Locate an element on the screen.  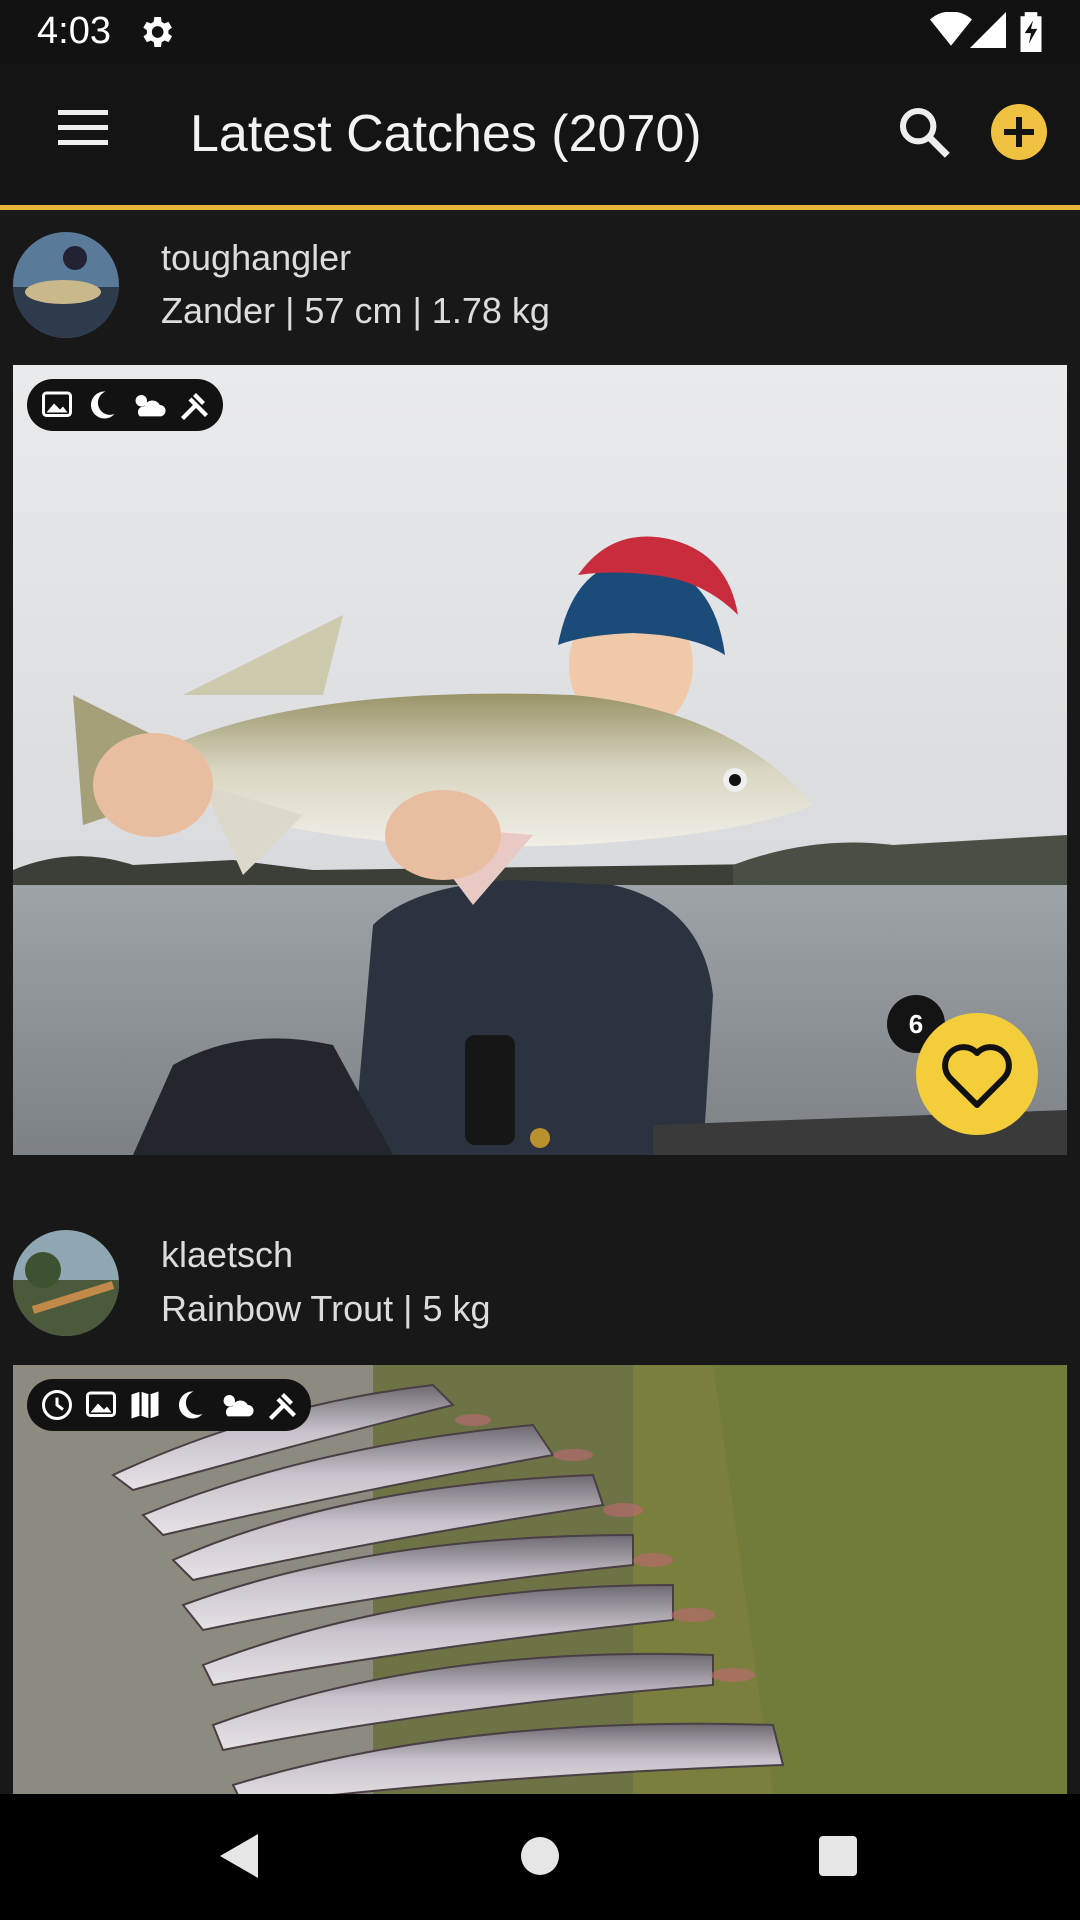
home-icon is located at coordinates (540, 1856).